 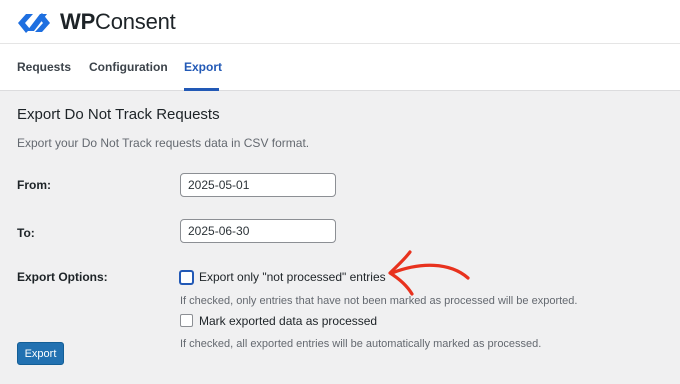 What do you see at coordinates (34, 23) in the screenshot?
I see `wpconsent-logo-icon` at bounding box center [34, 23].